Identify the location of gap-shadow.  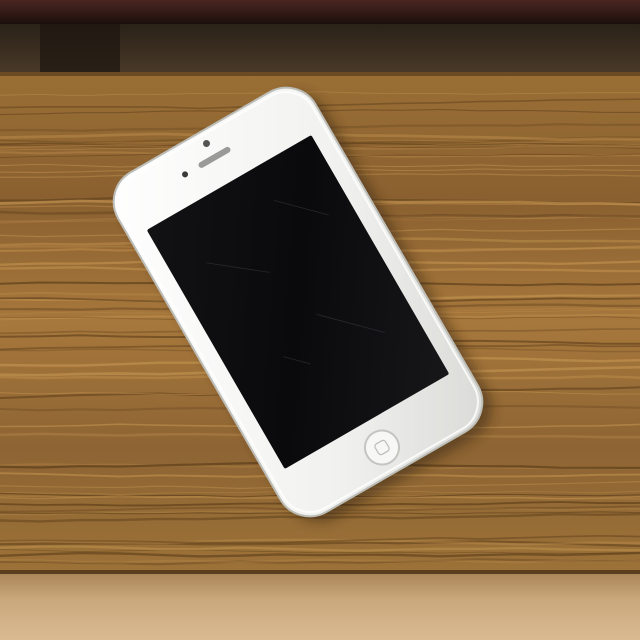
(80, 49).